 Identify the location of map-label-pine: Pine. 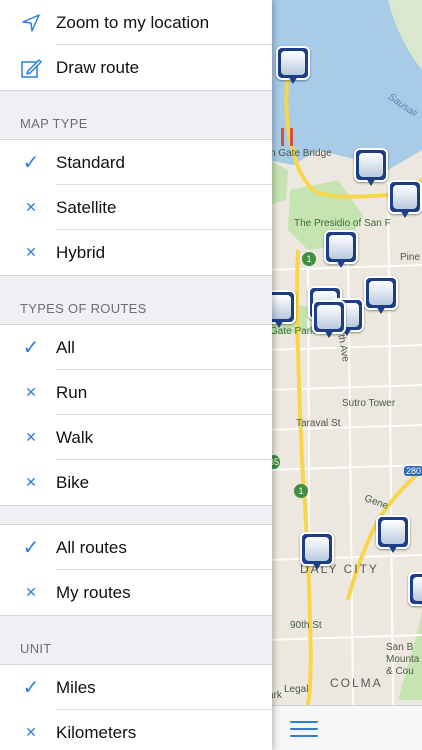
(410, 257).